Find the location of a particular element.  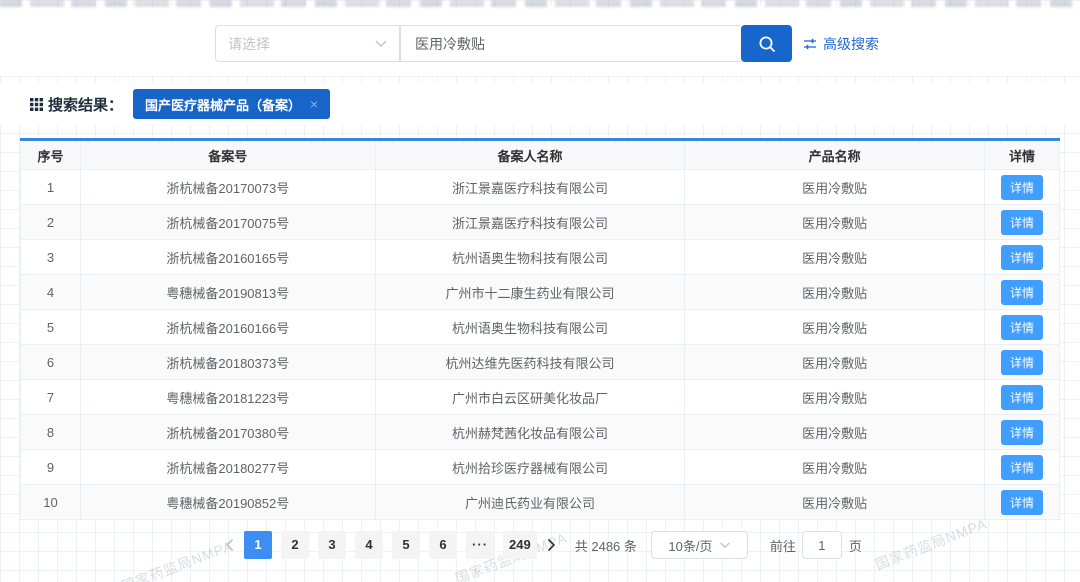

registration-number: 浙杭械备20160166号 is located at coordinates (227, 327).